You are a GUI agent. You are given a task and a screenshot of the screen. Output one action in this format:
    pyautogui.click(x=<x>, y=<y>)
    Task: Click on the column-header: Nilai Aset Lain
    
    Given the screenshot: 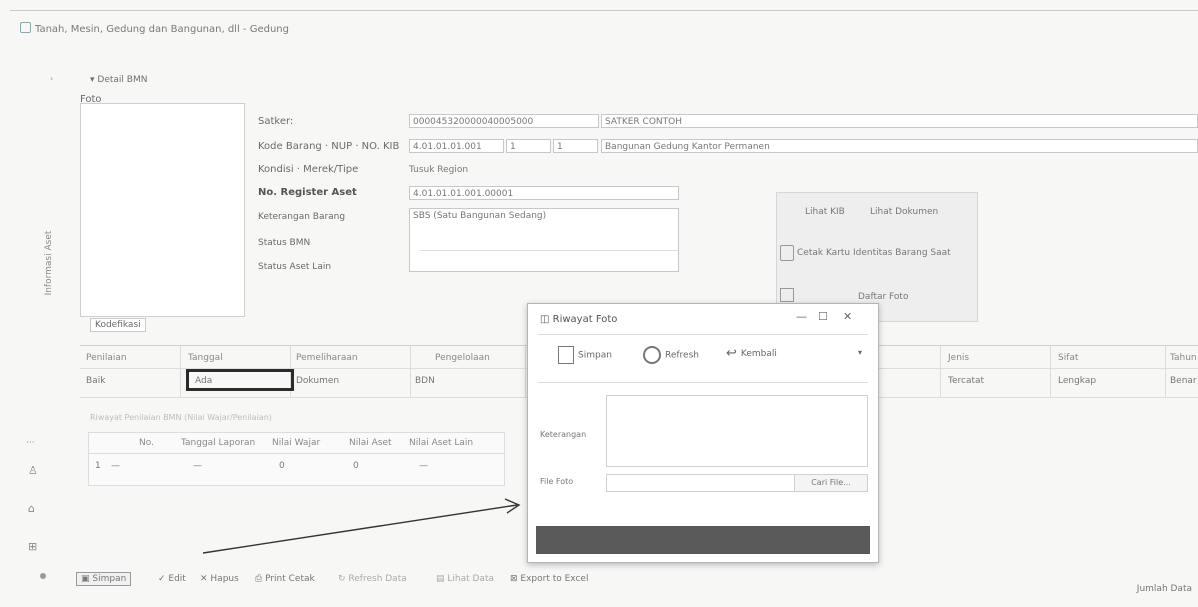 What is the action you would take?
    pyautogui.click(x=441, y=443)
    